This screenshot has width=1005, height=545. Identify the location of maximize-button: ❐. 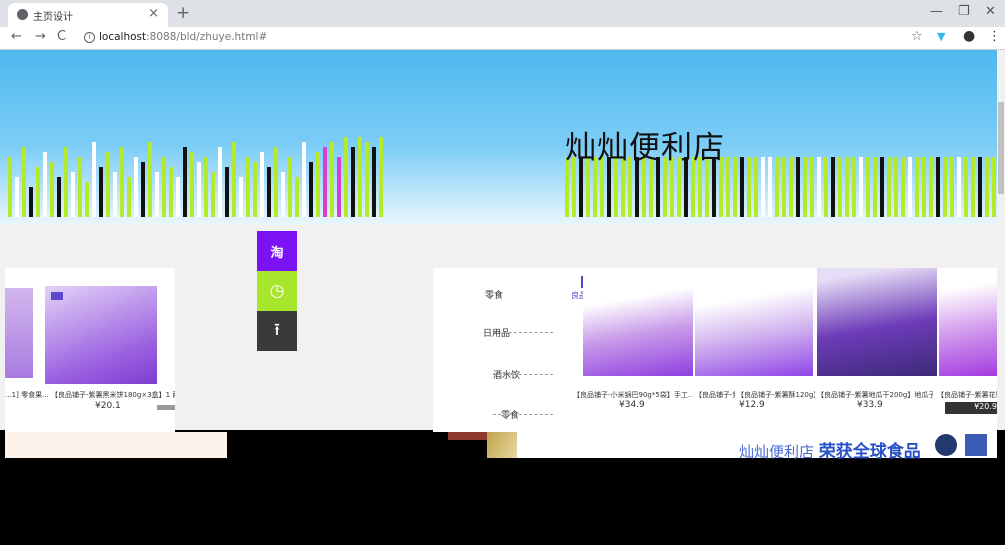
(964, 11).